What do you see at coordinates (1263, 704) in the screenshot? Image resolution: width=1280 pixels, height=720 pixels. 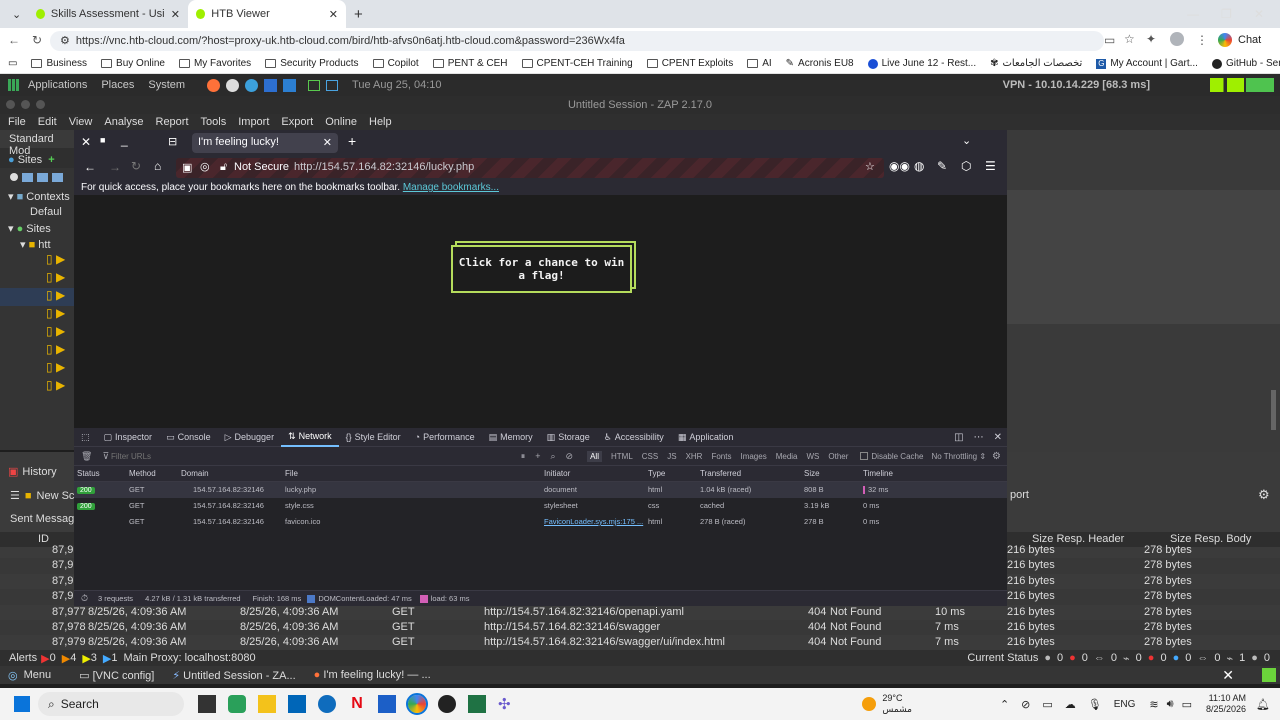 I see `notification-icon: 🔔︎` at bounding box center [1263, 704].